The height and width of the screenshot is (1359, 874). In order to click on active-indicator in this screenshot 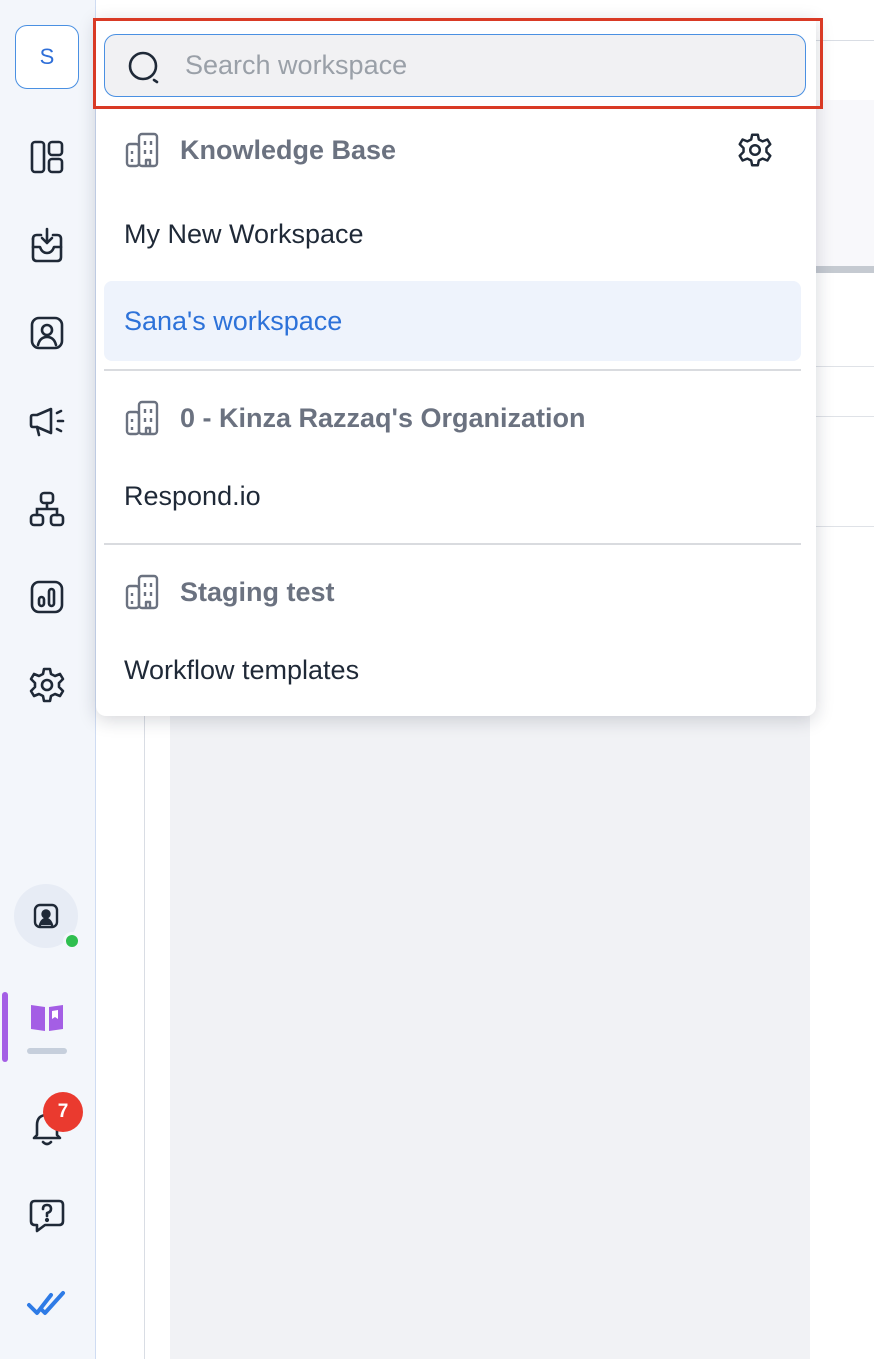, I will do `click(5, 1027)`.